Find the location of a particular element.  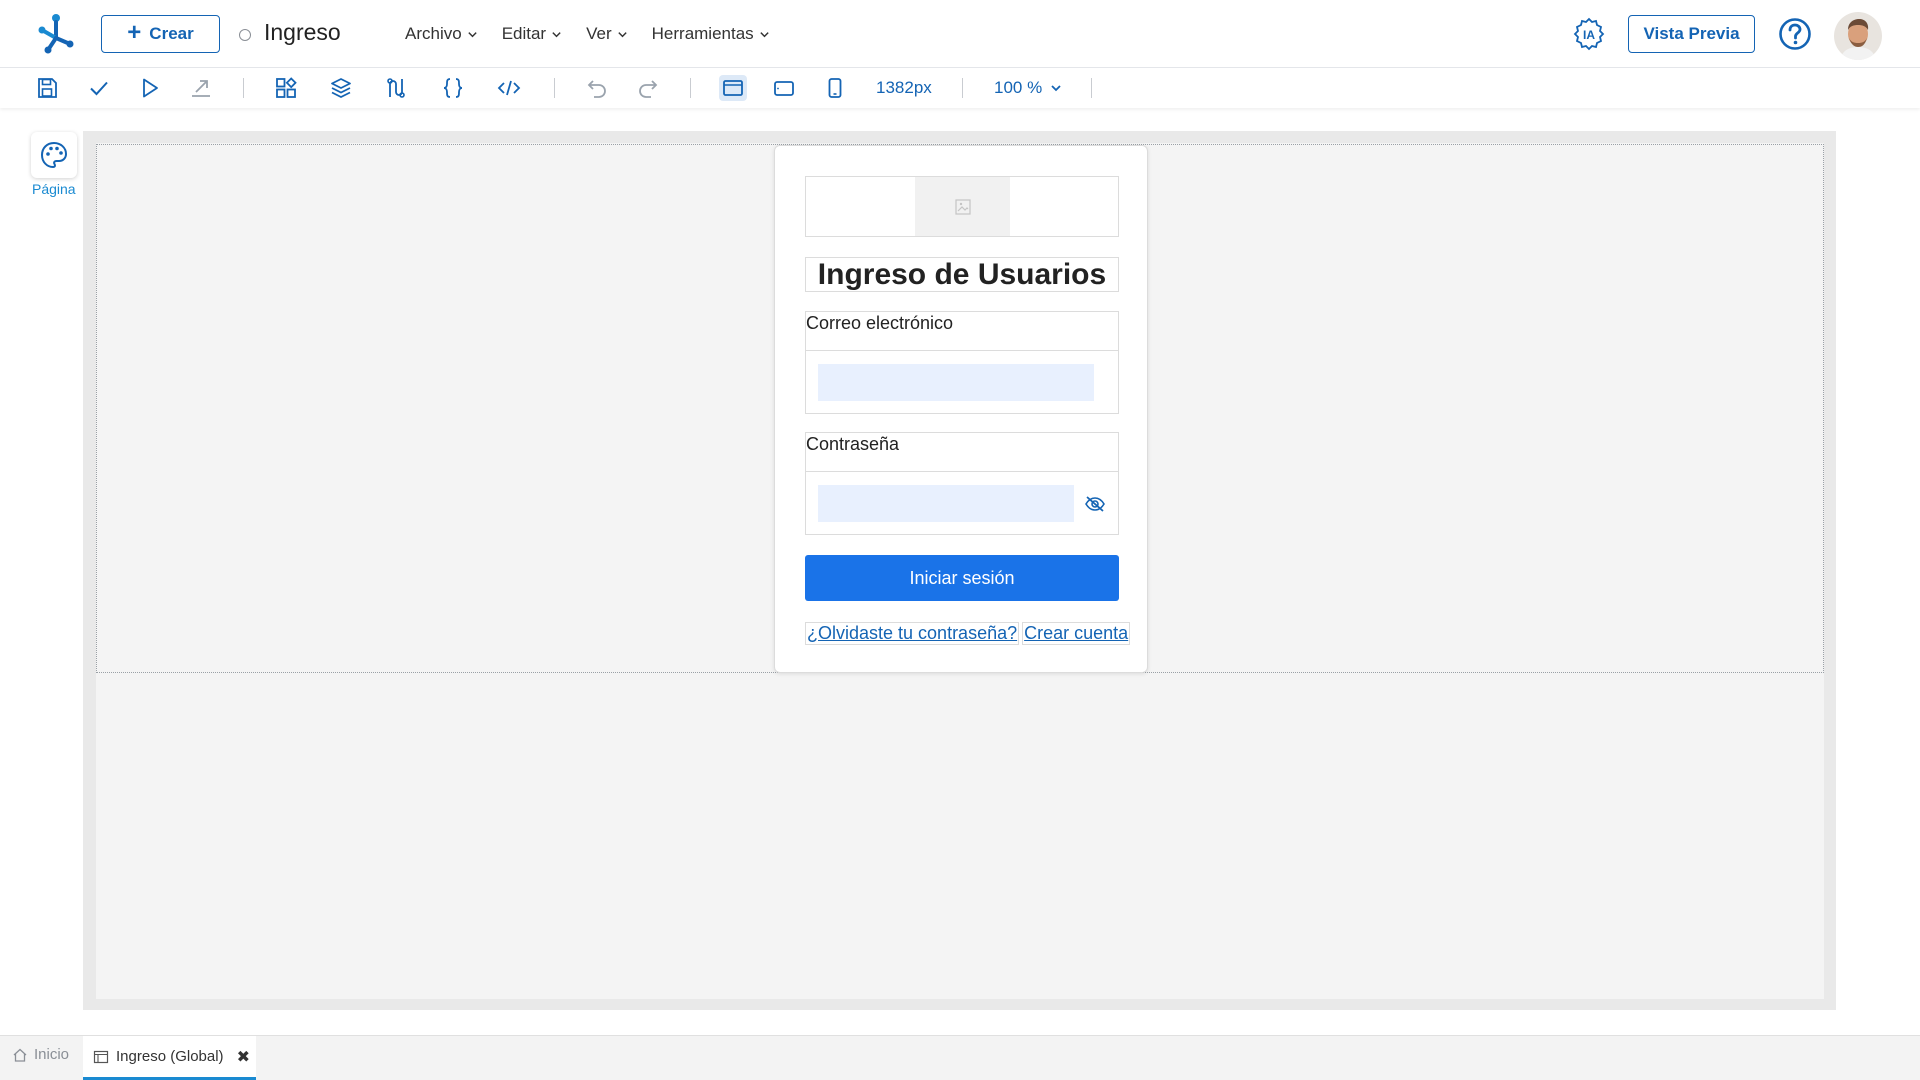

layers-icon is located at coordinates (341, 88).